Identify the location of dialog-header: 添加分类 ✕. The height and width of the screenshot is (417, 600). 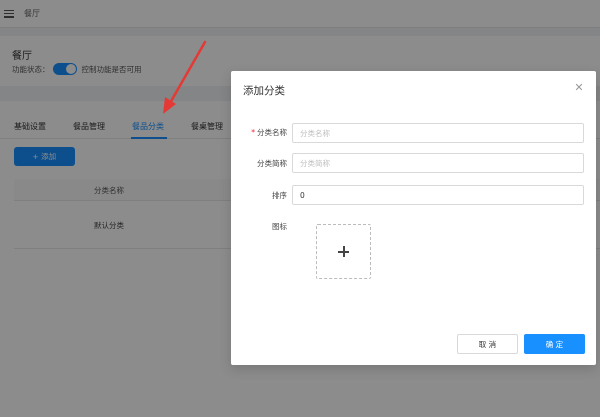
(413, 90).